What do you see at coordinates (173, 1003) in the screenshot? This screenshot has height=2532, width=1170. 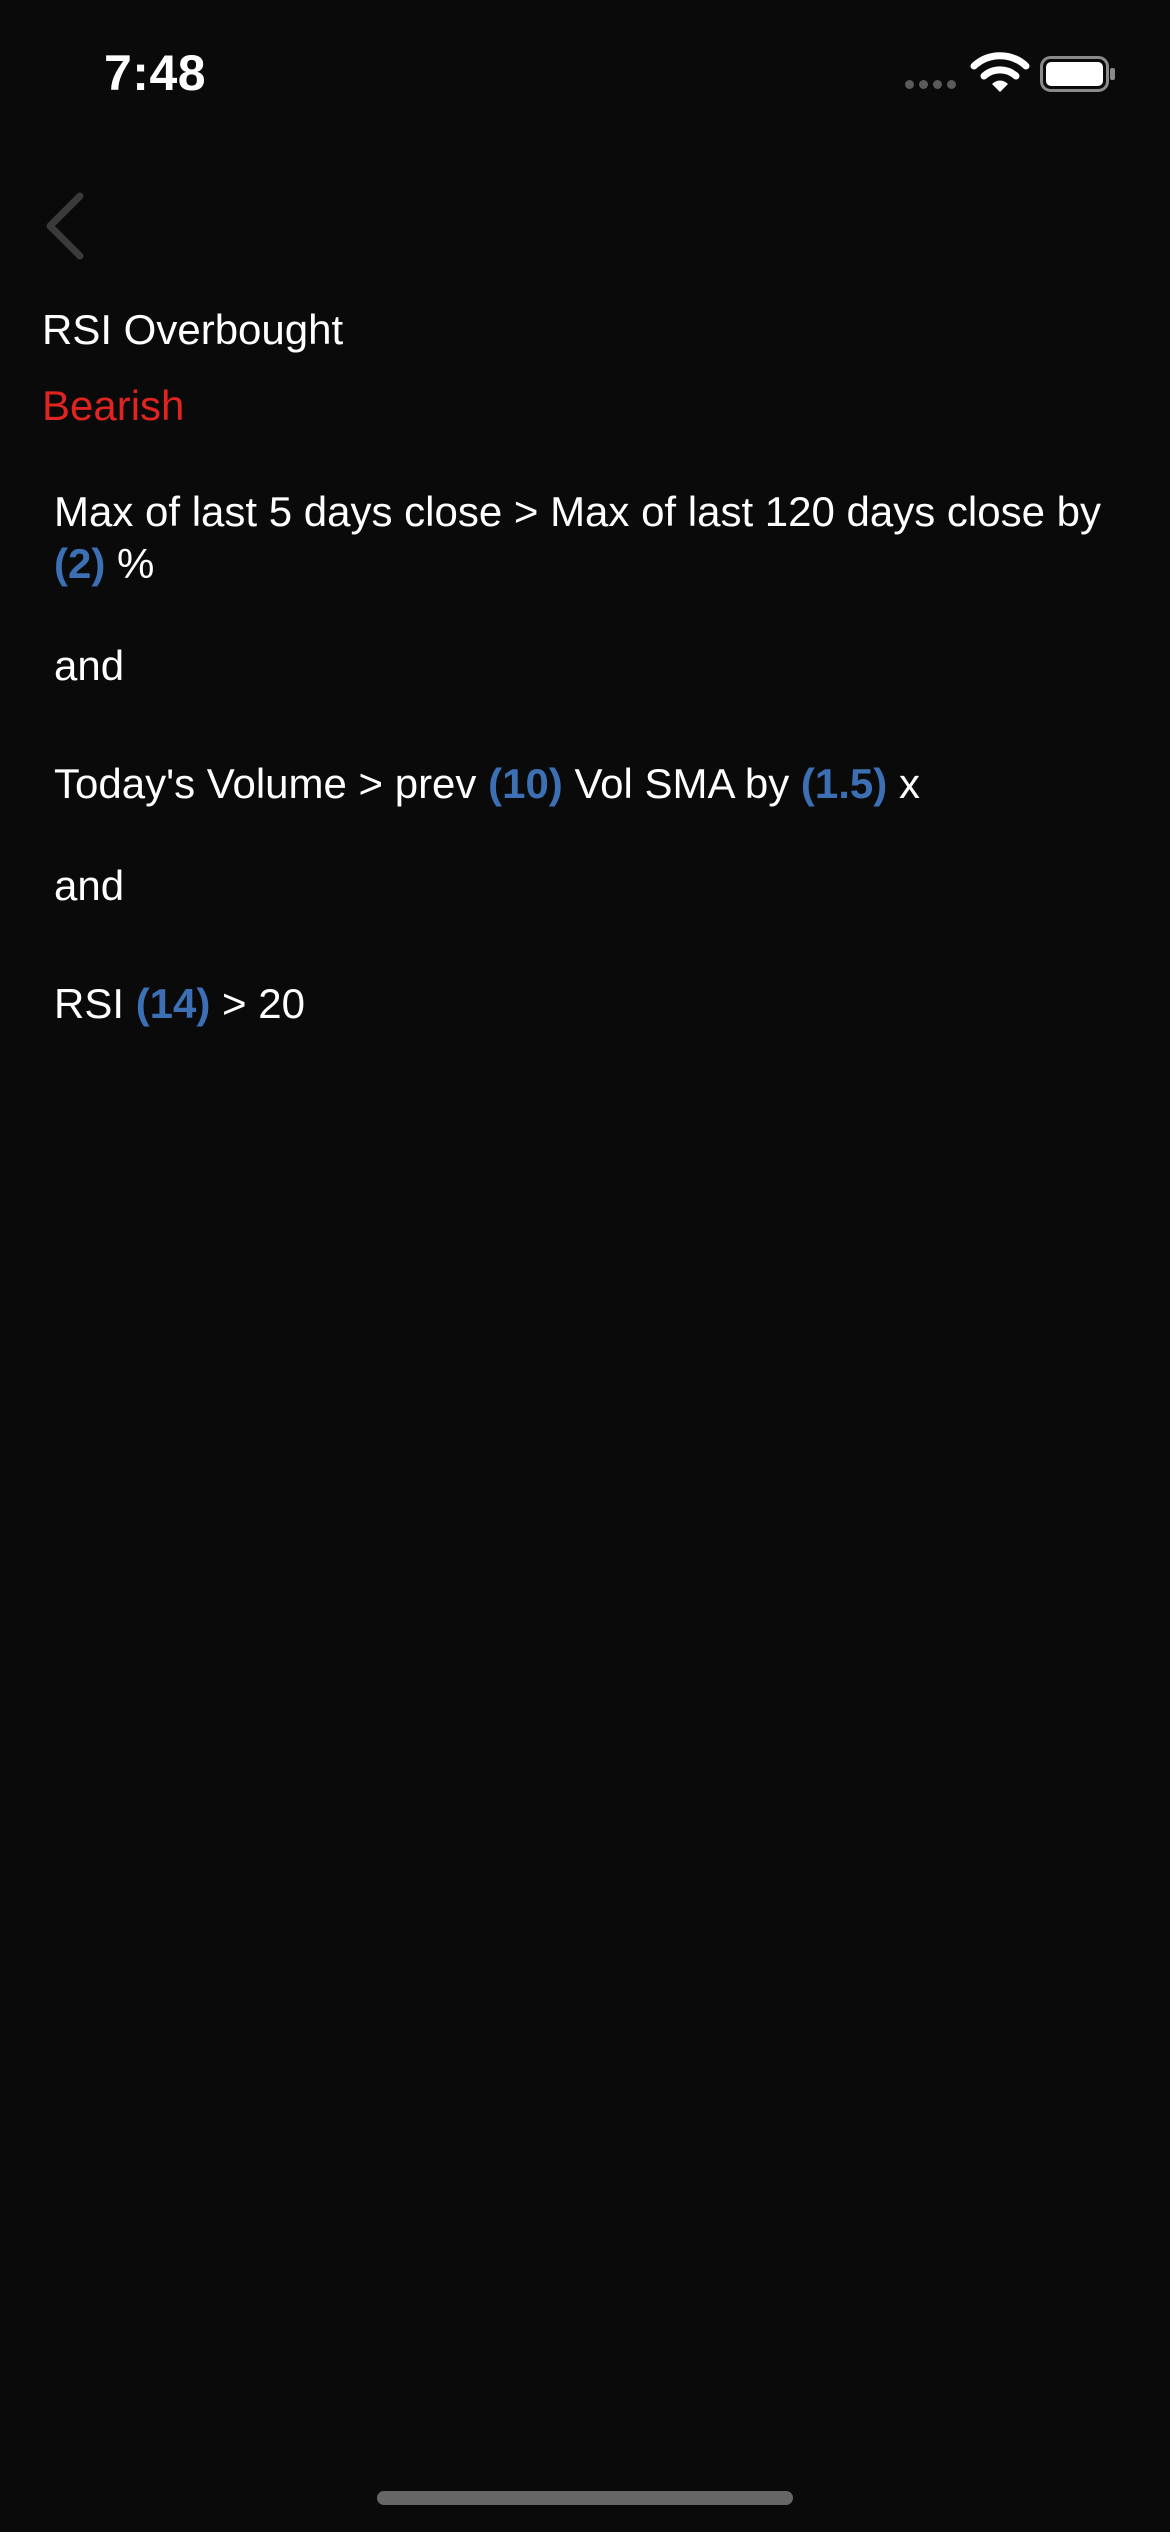 I see `param-value: (14)` at bounding box center [173, 1003].